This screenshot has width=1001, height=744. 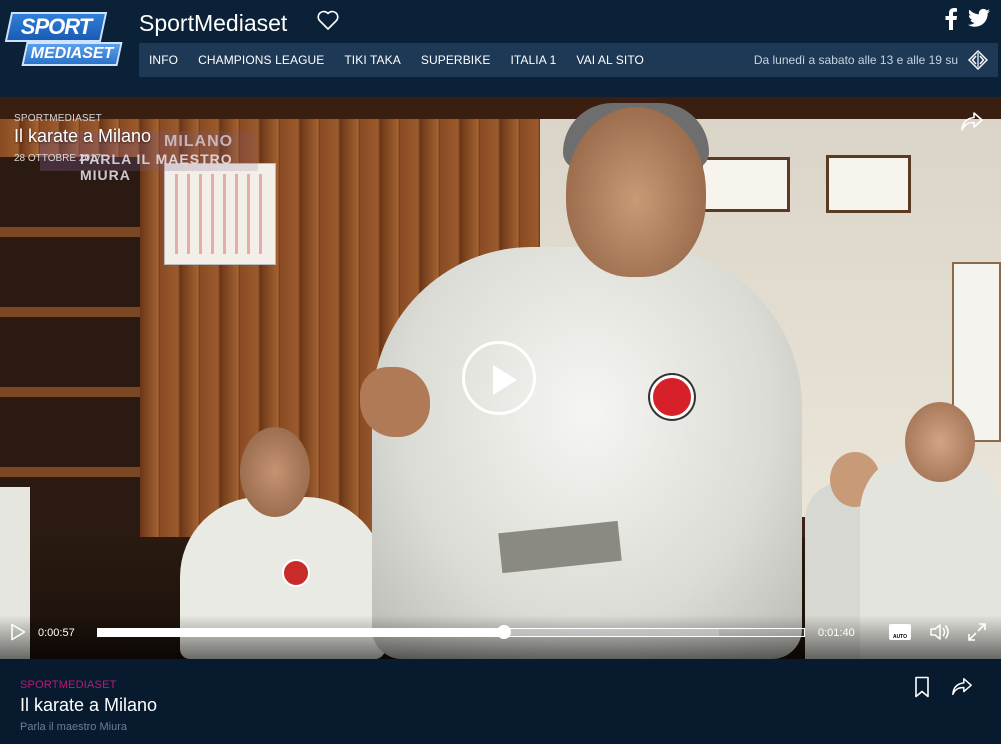 I want to click on info-overline: SPORTMEDIASET, so click(x=68, y=685).